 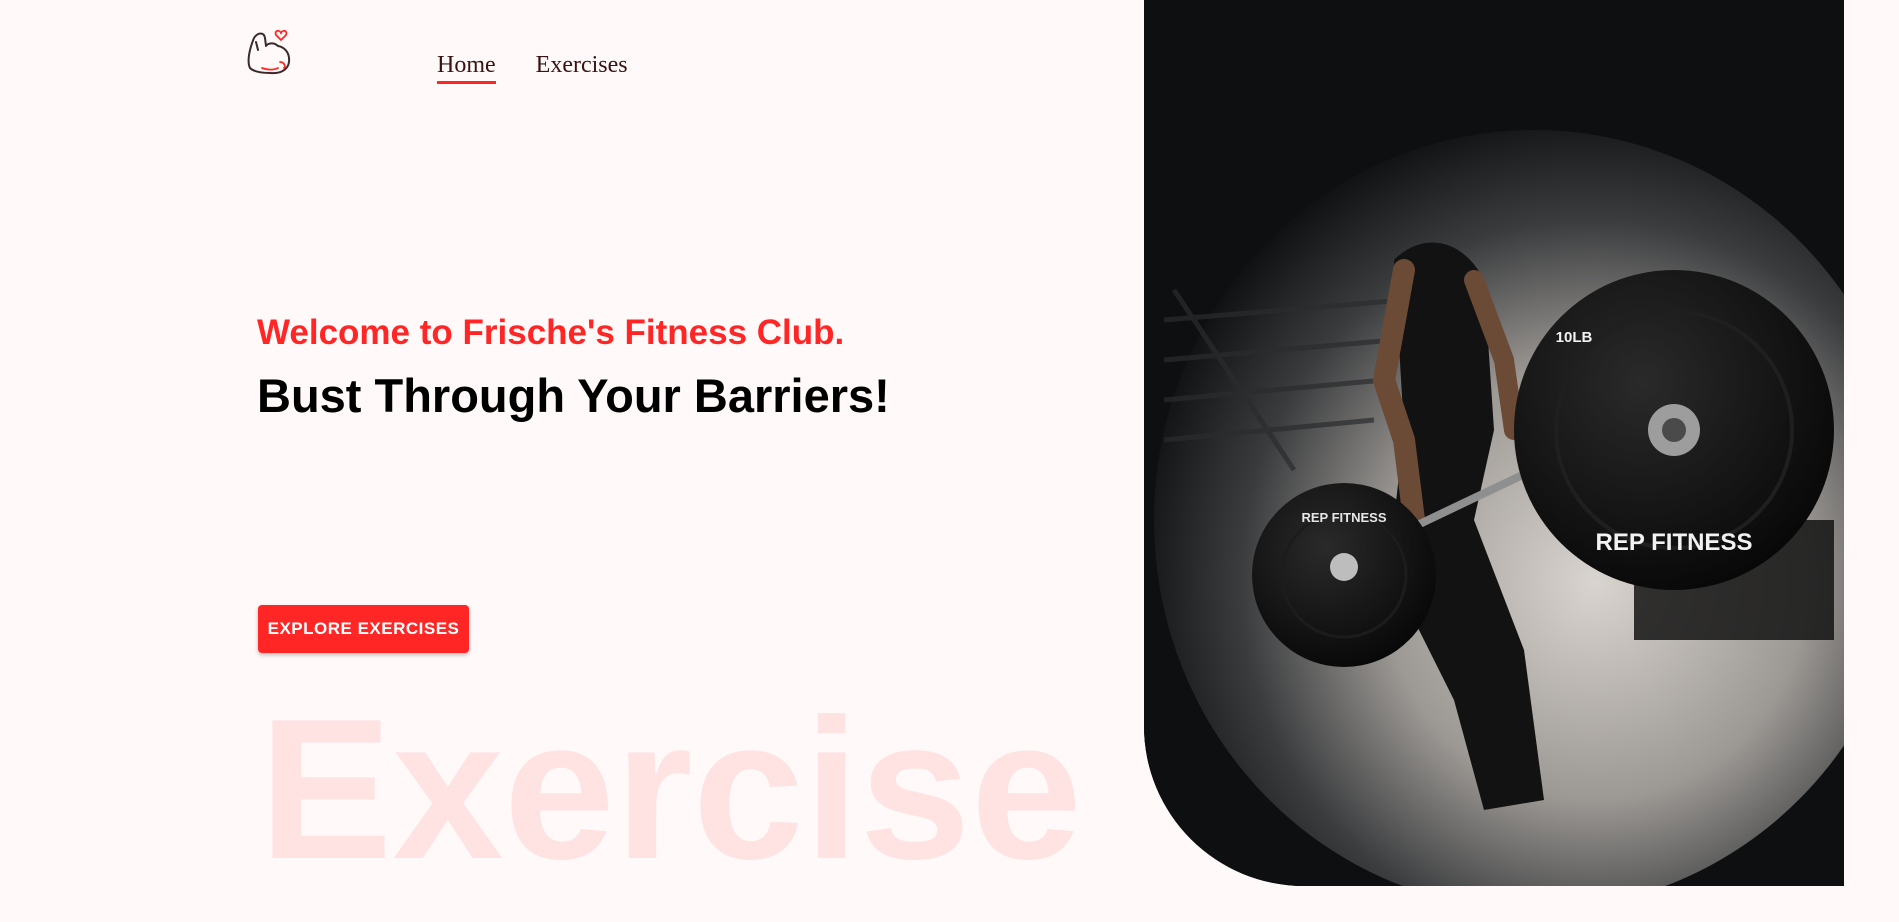 I want to click on flexed-arm-logo-icon, so click(x=271, y=55).